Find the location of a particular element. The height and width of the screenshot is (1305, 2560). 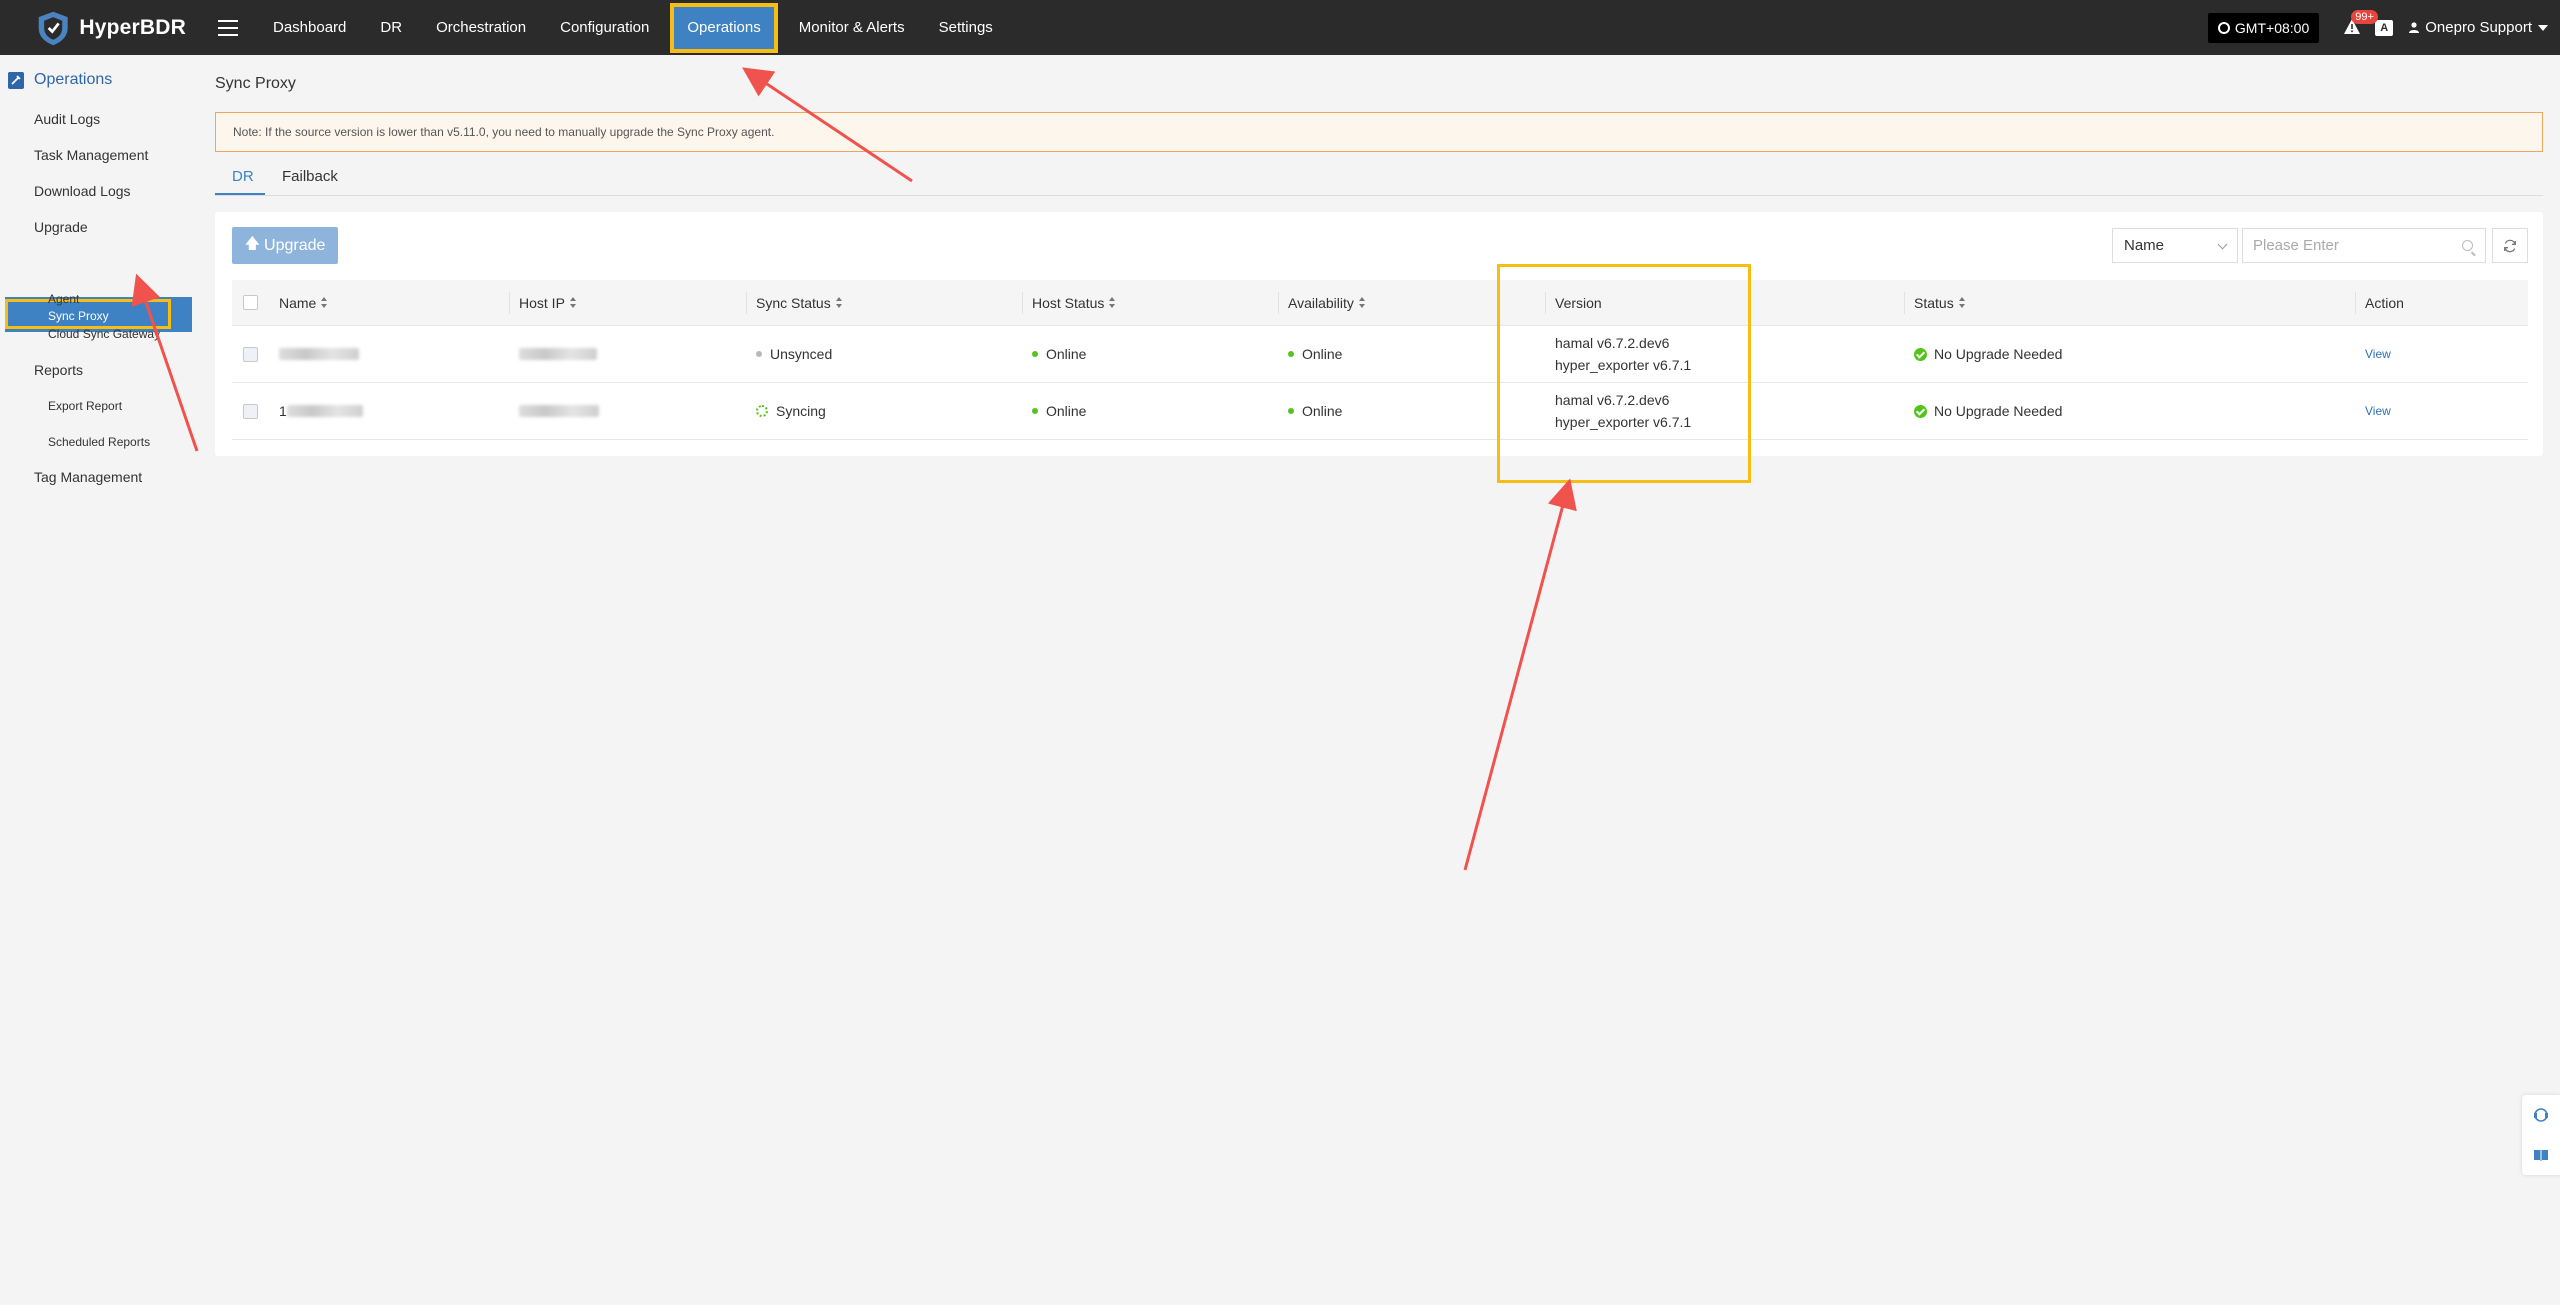

support-icon is located at coordinates (2541, 1115).